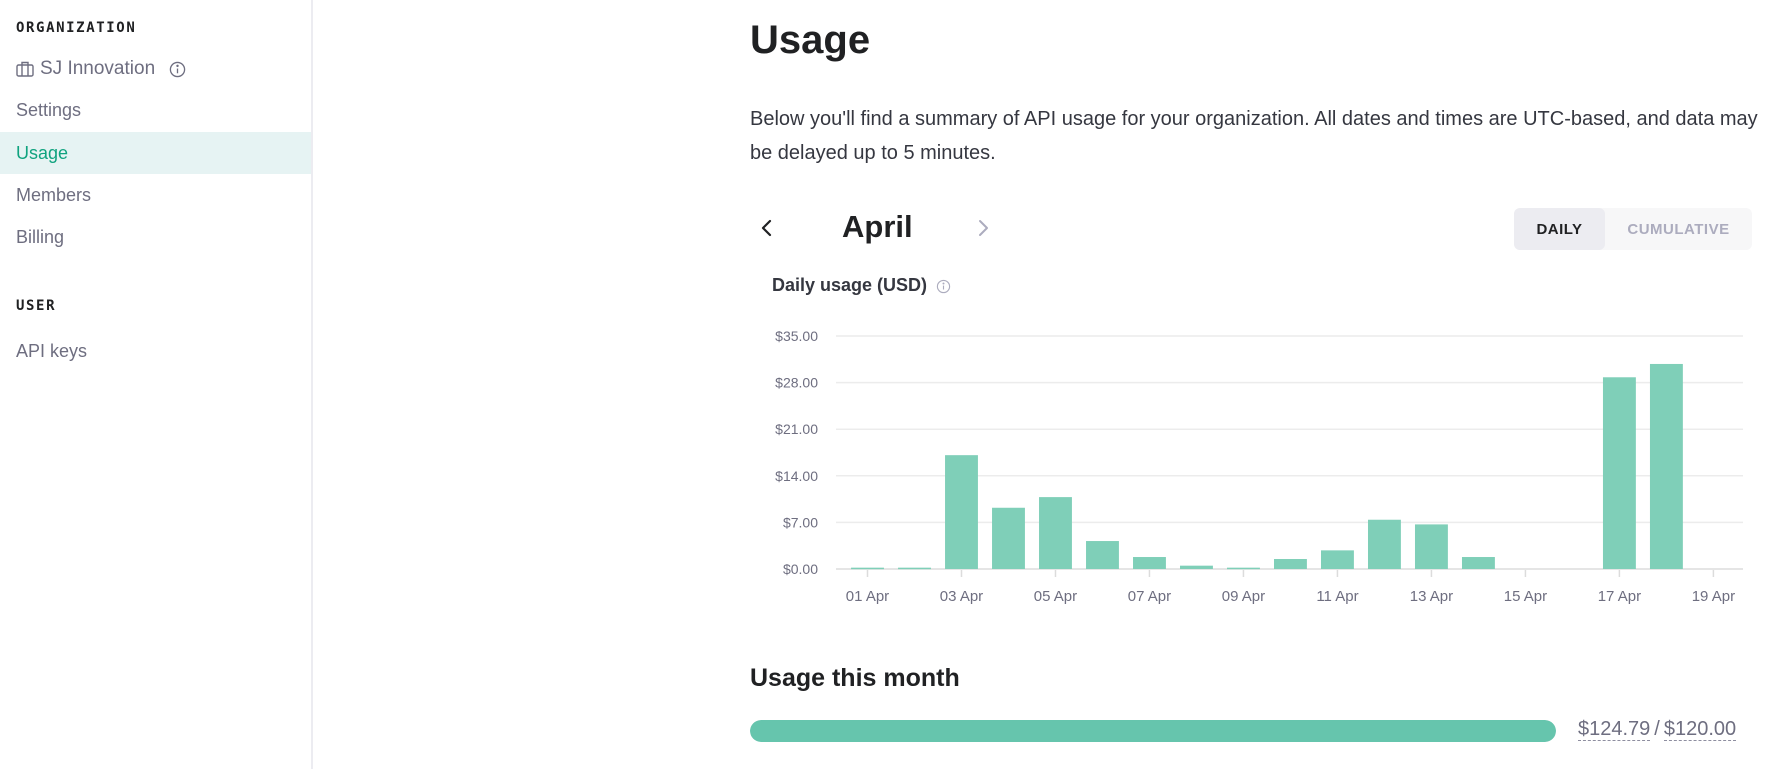 Image resolution: width=1777 pixels, height=769 pixels. Describe the element at coordinates (1102, 555) in the screenshot. I see `bar-06-apr` at that location.